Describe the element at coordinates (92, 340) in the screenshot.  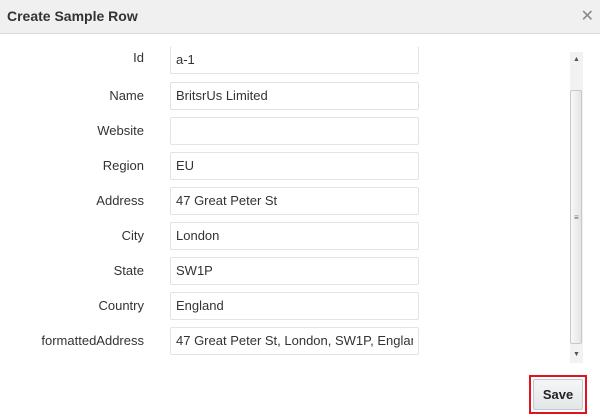
I see `field-label: formattedAddress` at that location.